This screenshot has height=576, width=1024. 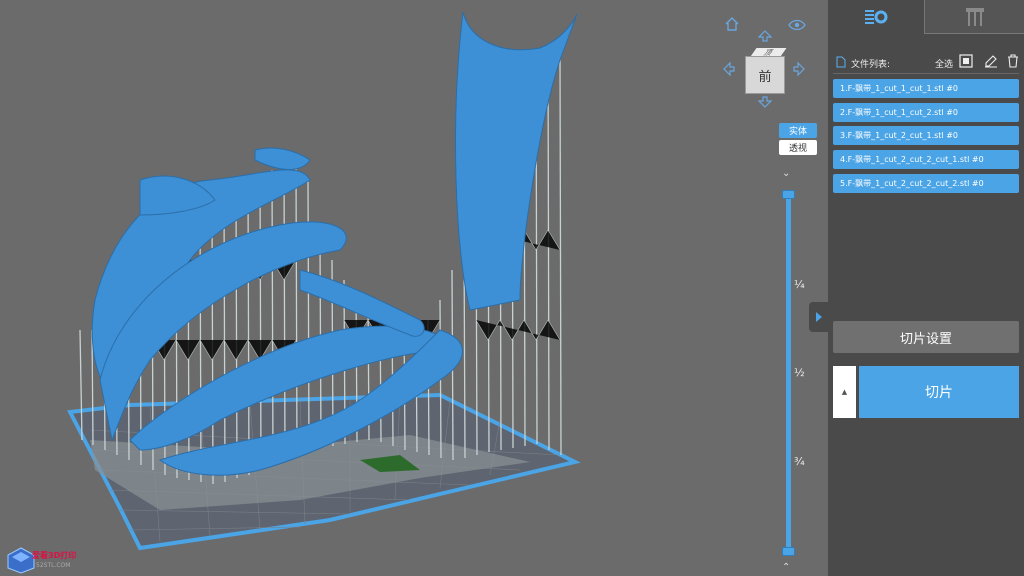 I want to click on slice-settings-button: 切片设置, so click(x=926, y=337).